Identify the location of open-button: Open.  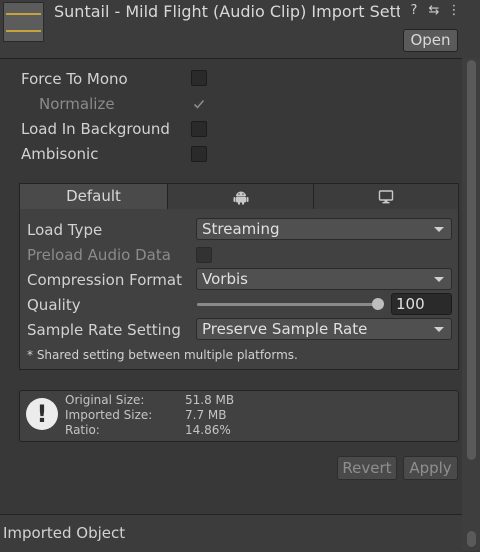
(430, 40).